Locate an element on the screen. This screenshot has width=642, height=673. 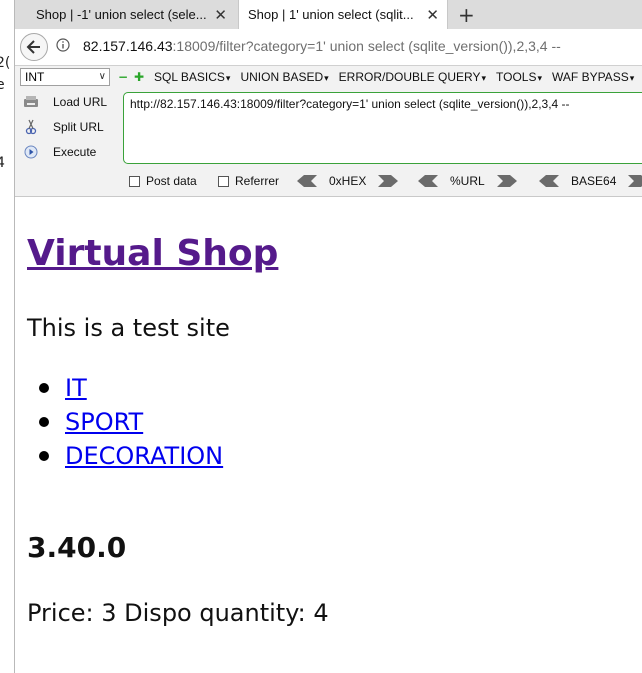
url-encoder: %URL is located at coordinates (467, 181).